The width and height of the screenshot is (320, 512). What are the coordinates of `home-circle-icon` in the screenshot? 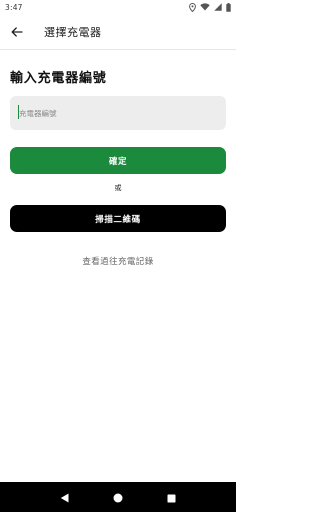 It's located at (118, 497).